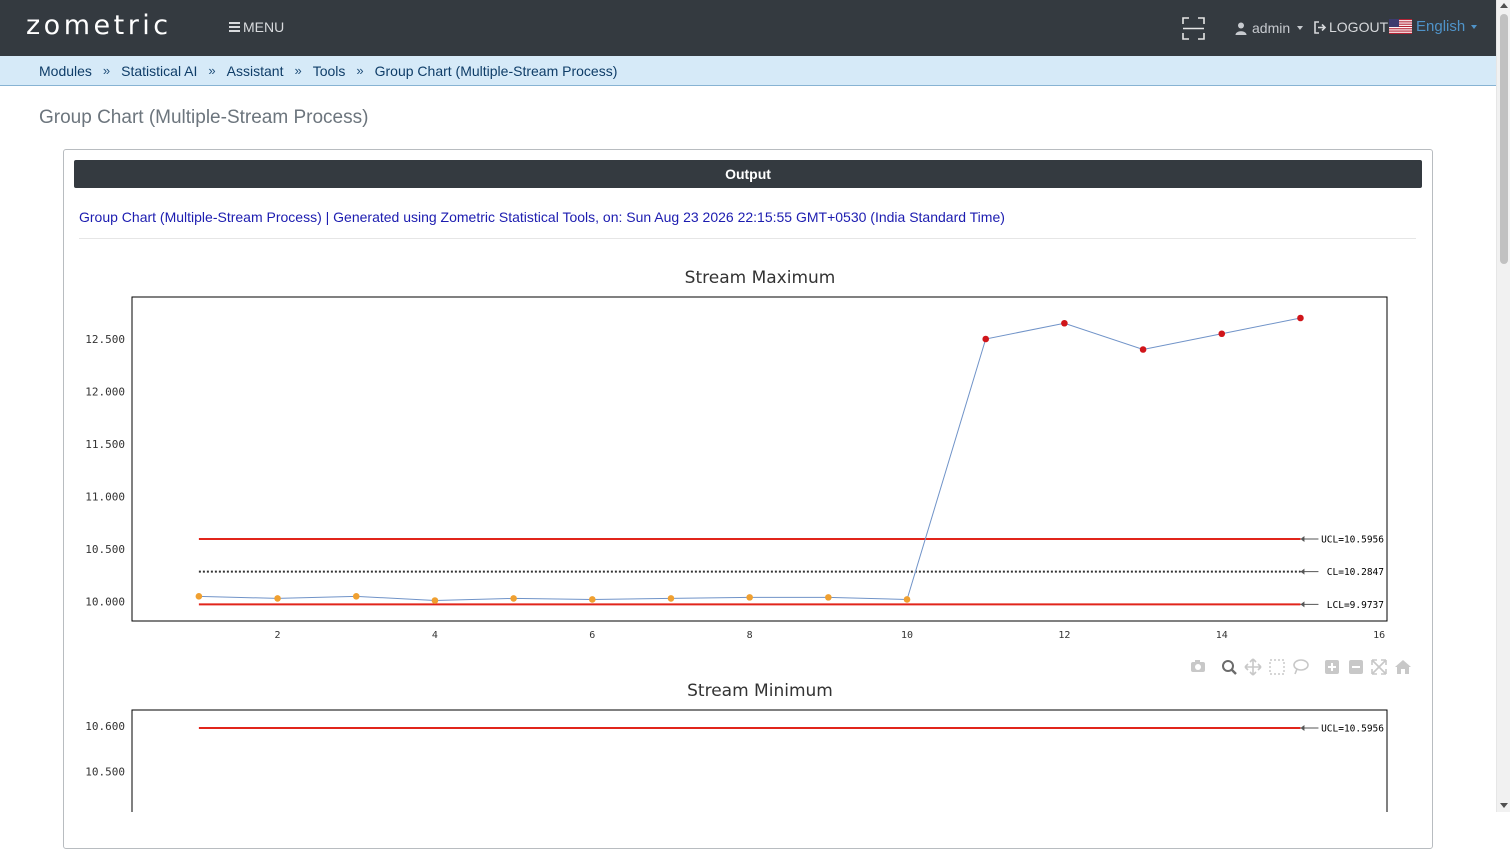 The height and width of the screenshot is (849, 1510). Describe the element at coordinates (105, 602) in the screenshot. I see `y-tick-label: 10.000` at that location.